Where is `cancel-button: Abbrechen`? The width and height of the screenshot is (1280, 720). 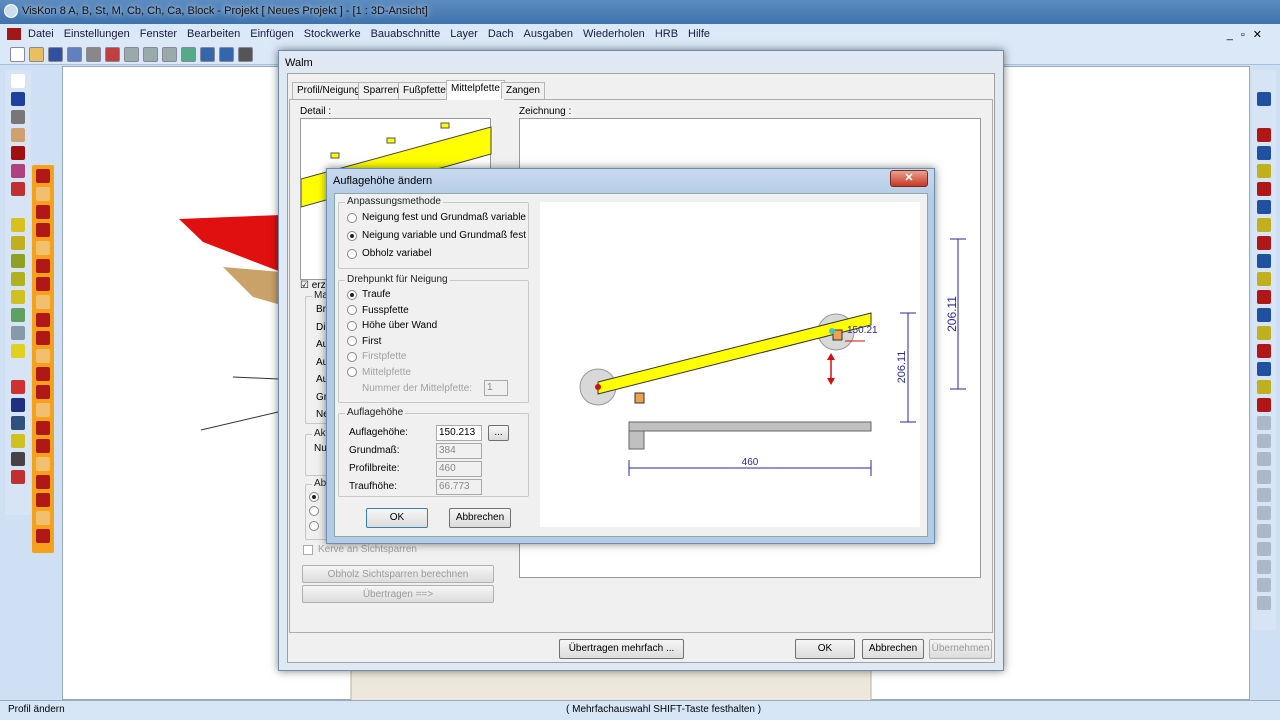 cancel-button: Abbrechen is located at coordinates (480, 518).